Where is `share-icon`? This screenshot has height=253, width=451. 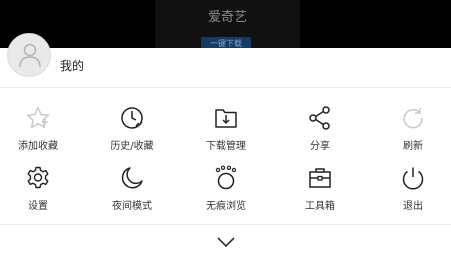
share-icon is located at coordinates (319, 118).